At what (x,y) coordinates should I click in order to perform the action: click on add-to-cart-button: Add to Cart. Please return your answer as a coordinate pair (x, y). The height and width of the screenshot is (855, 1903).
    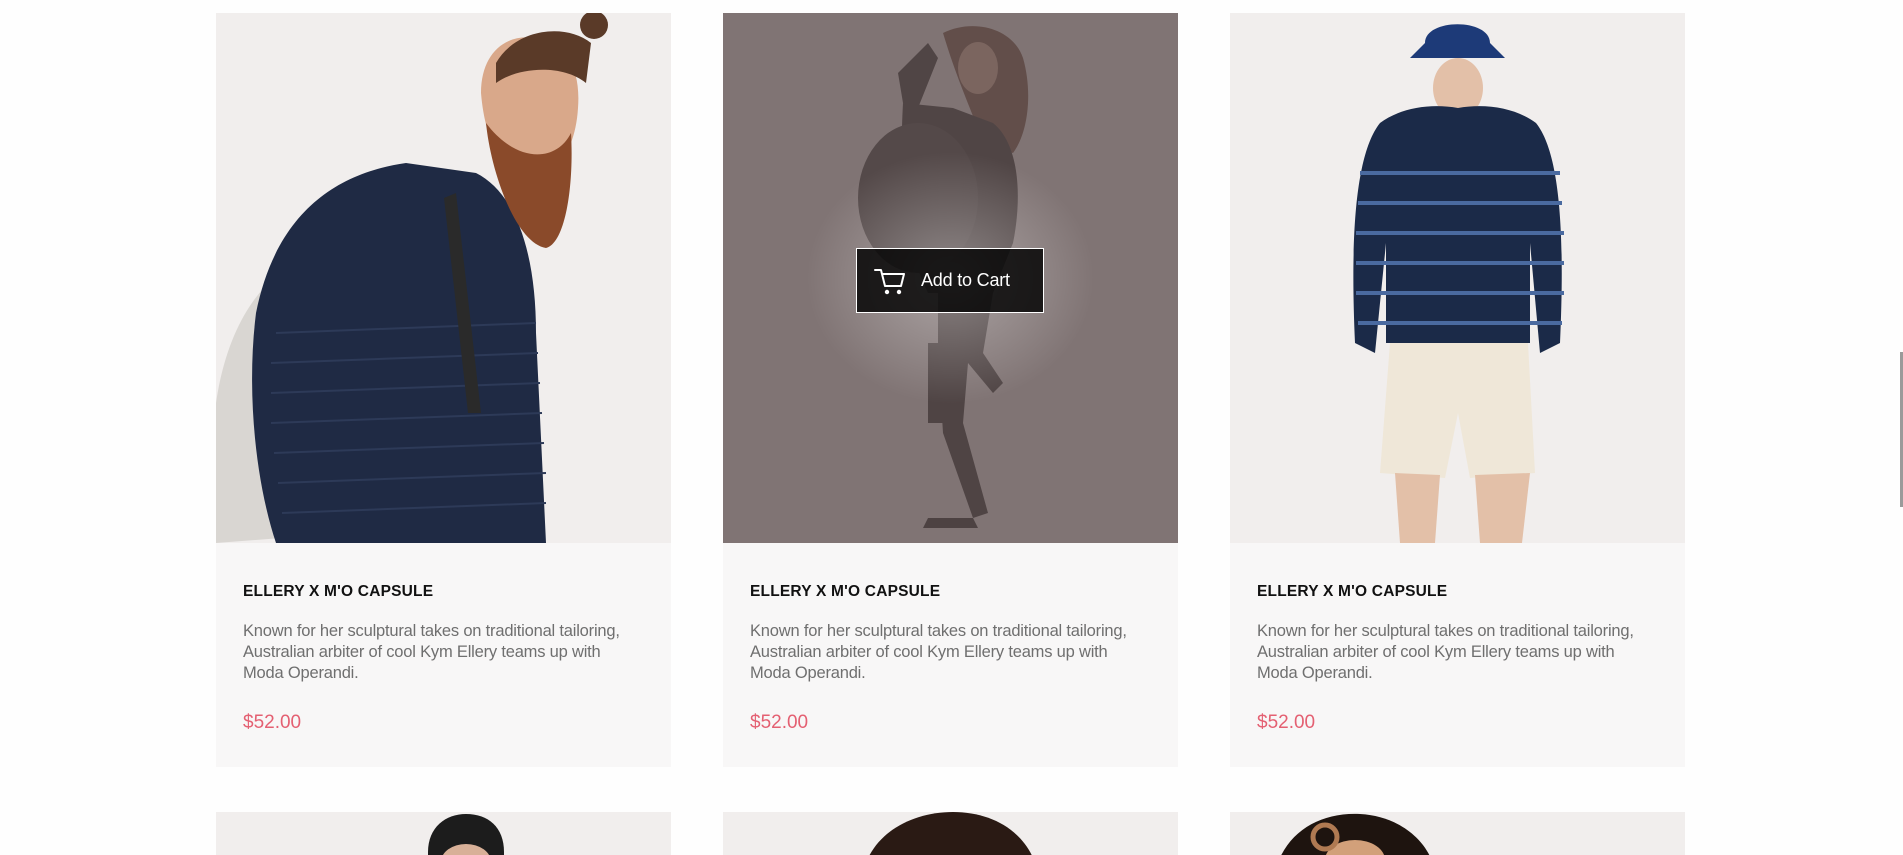
    Looking at the image, I should click on (950, 280).